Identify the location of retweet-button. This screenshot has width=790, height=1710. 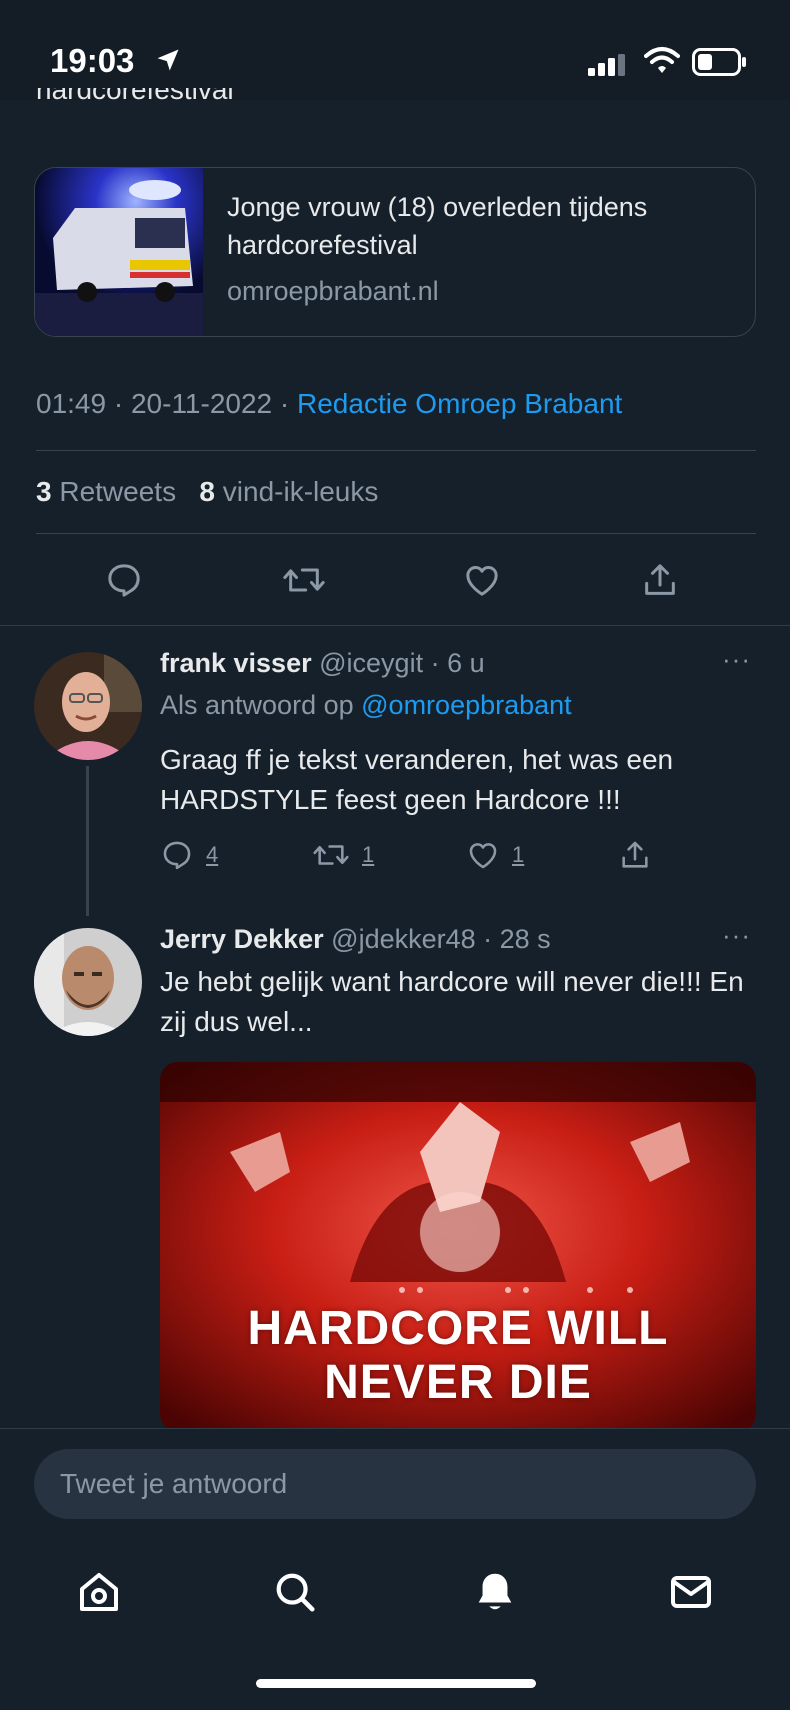
(304, 580).